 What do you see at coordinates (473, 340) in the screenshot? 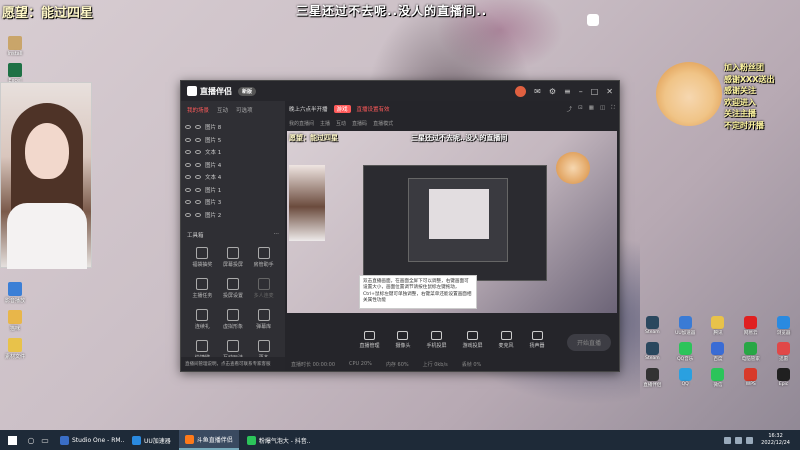
I see `control-item: 游戏投屏` at bounding box center [473, 340].